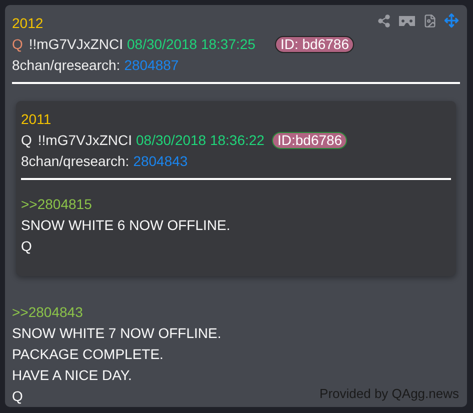 The height and width of the screenshot is (413, 473). What do you see at coordinates (310, 140) in the screenshot?
I see `id-badge: ID:bd6786` at bounding box center [310, 140].